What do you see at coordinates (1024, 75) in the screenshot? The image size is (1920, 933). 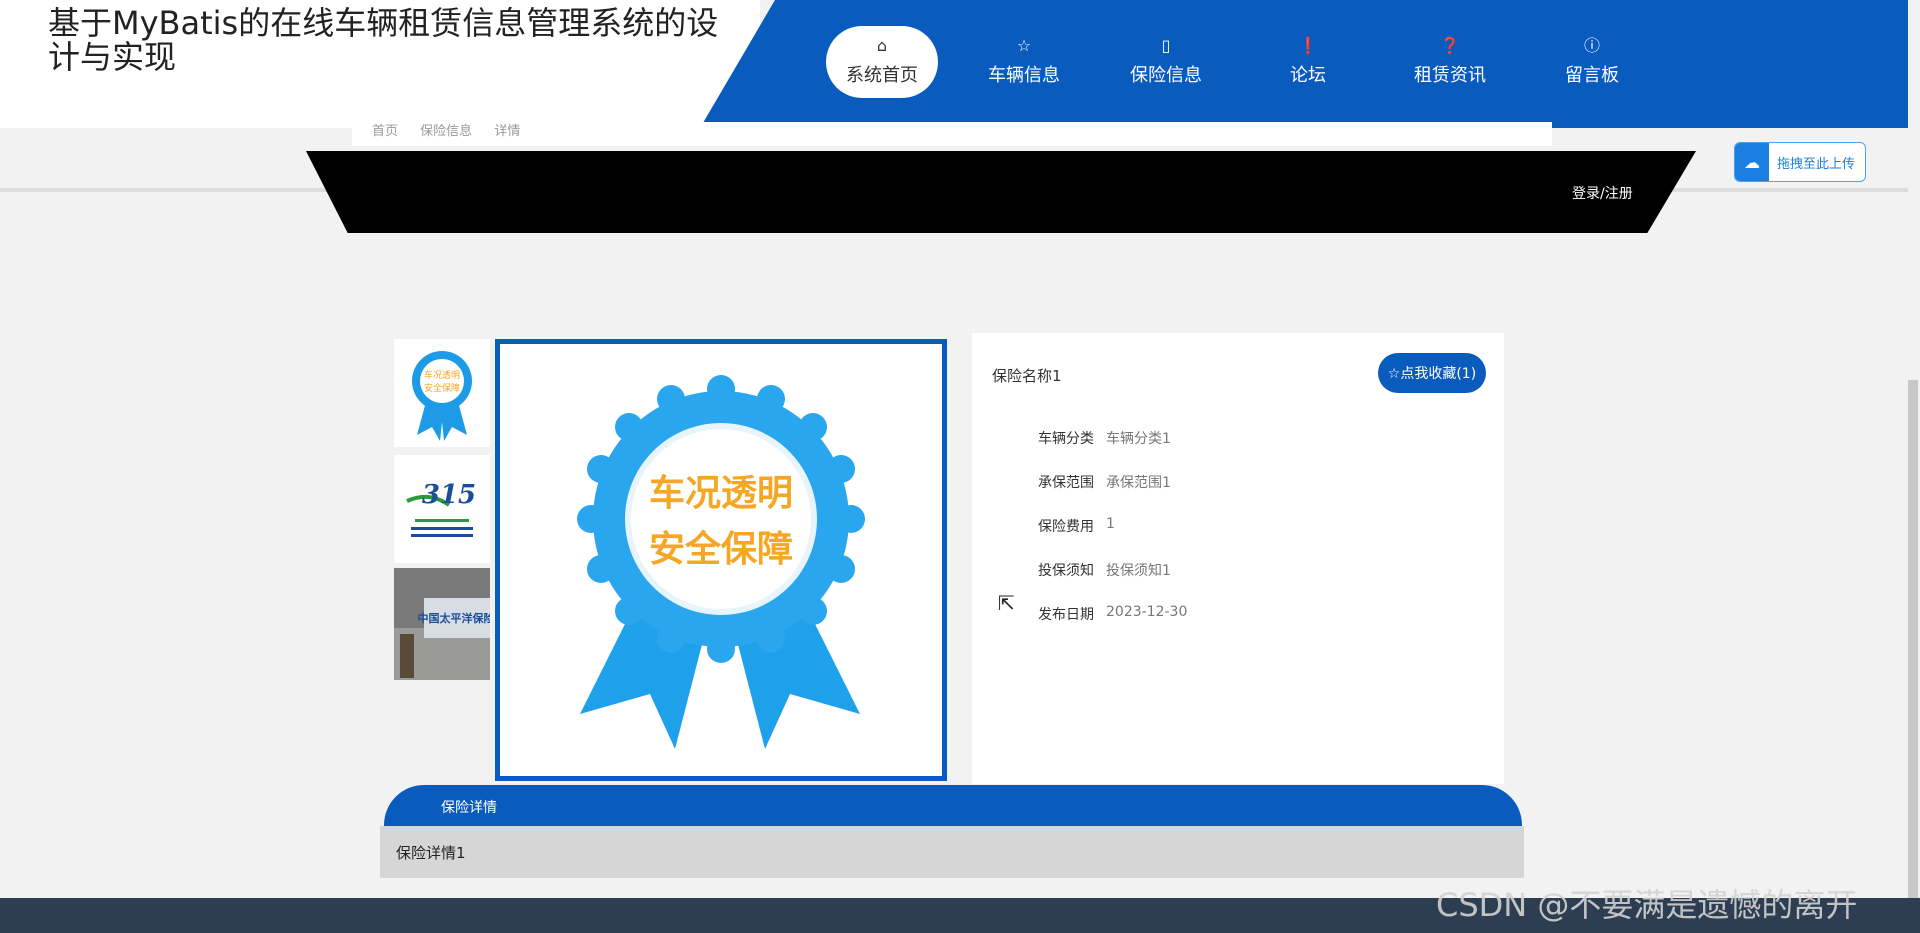 I see `nav-label: 车辆信息` at bounding box center [1024, 75].